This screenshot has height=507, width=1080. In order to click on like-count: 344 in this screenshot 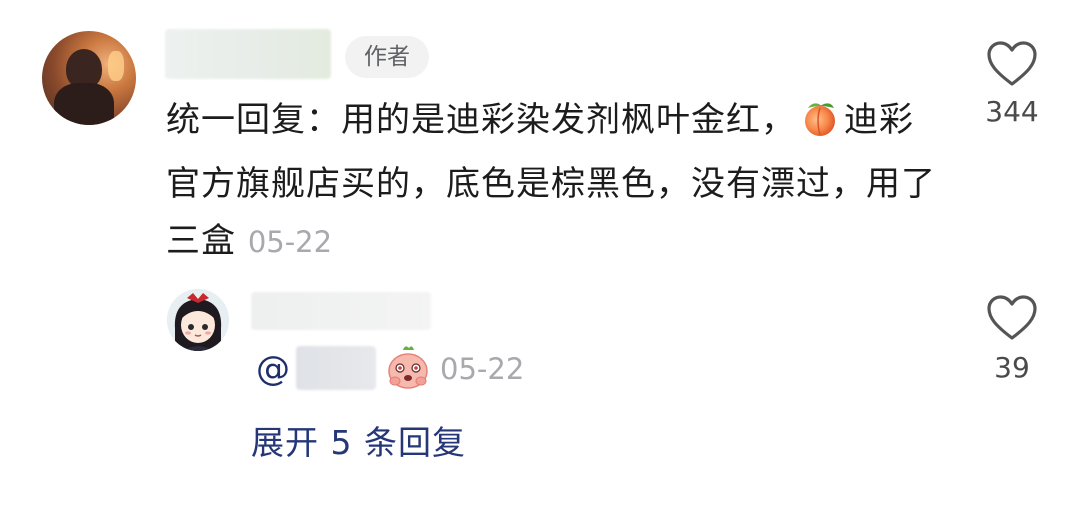, I will do `click(1012, 111)`.